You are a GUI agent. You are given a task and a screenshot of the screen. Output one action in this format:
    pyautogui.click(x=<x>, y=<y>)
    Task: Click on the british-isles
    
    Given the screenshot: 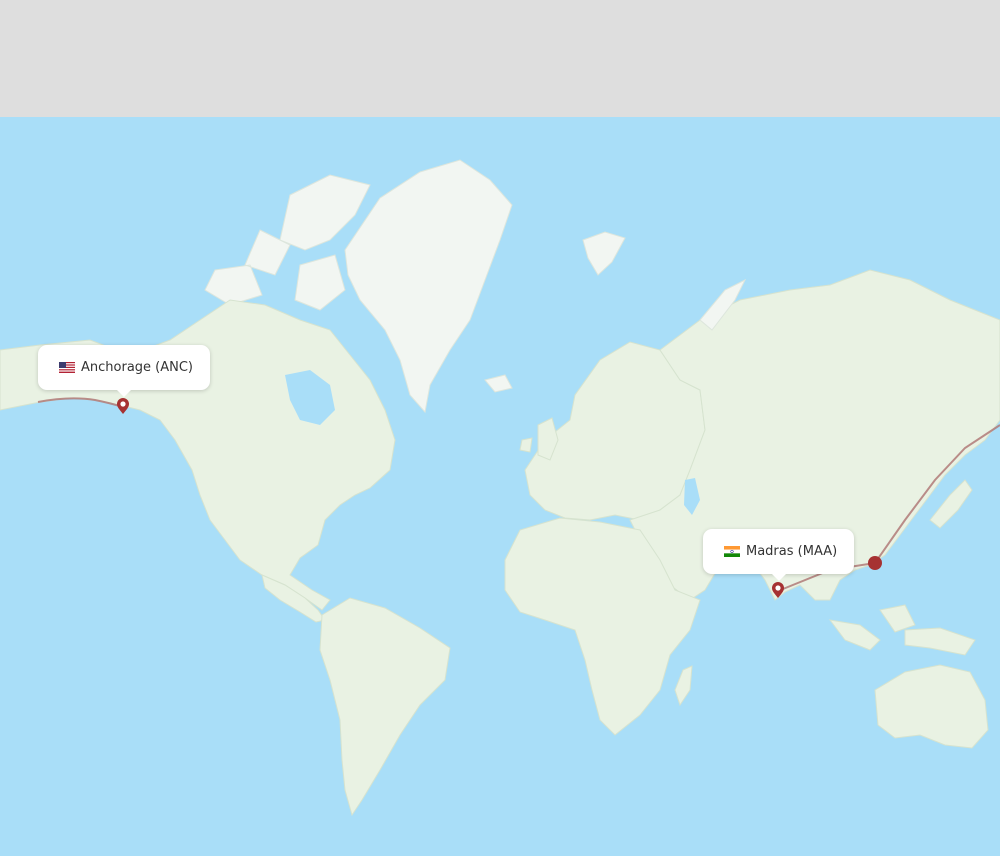 What is the action you would take?
    pyautogui.click(x=539, y=439)
    